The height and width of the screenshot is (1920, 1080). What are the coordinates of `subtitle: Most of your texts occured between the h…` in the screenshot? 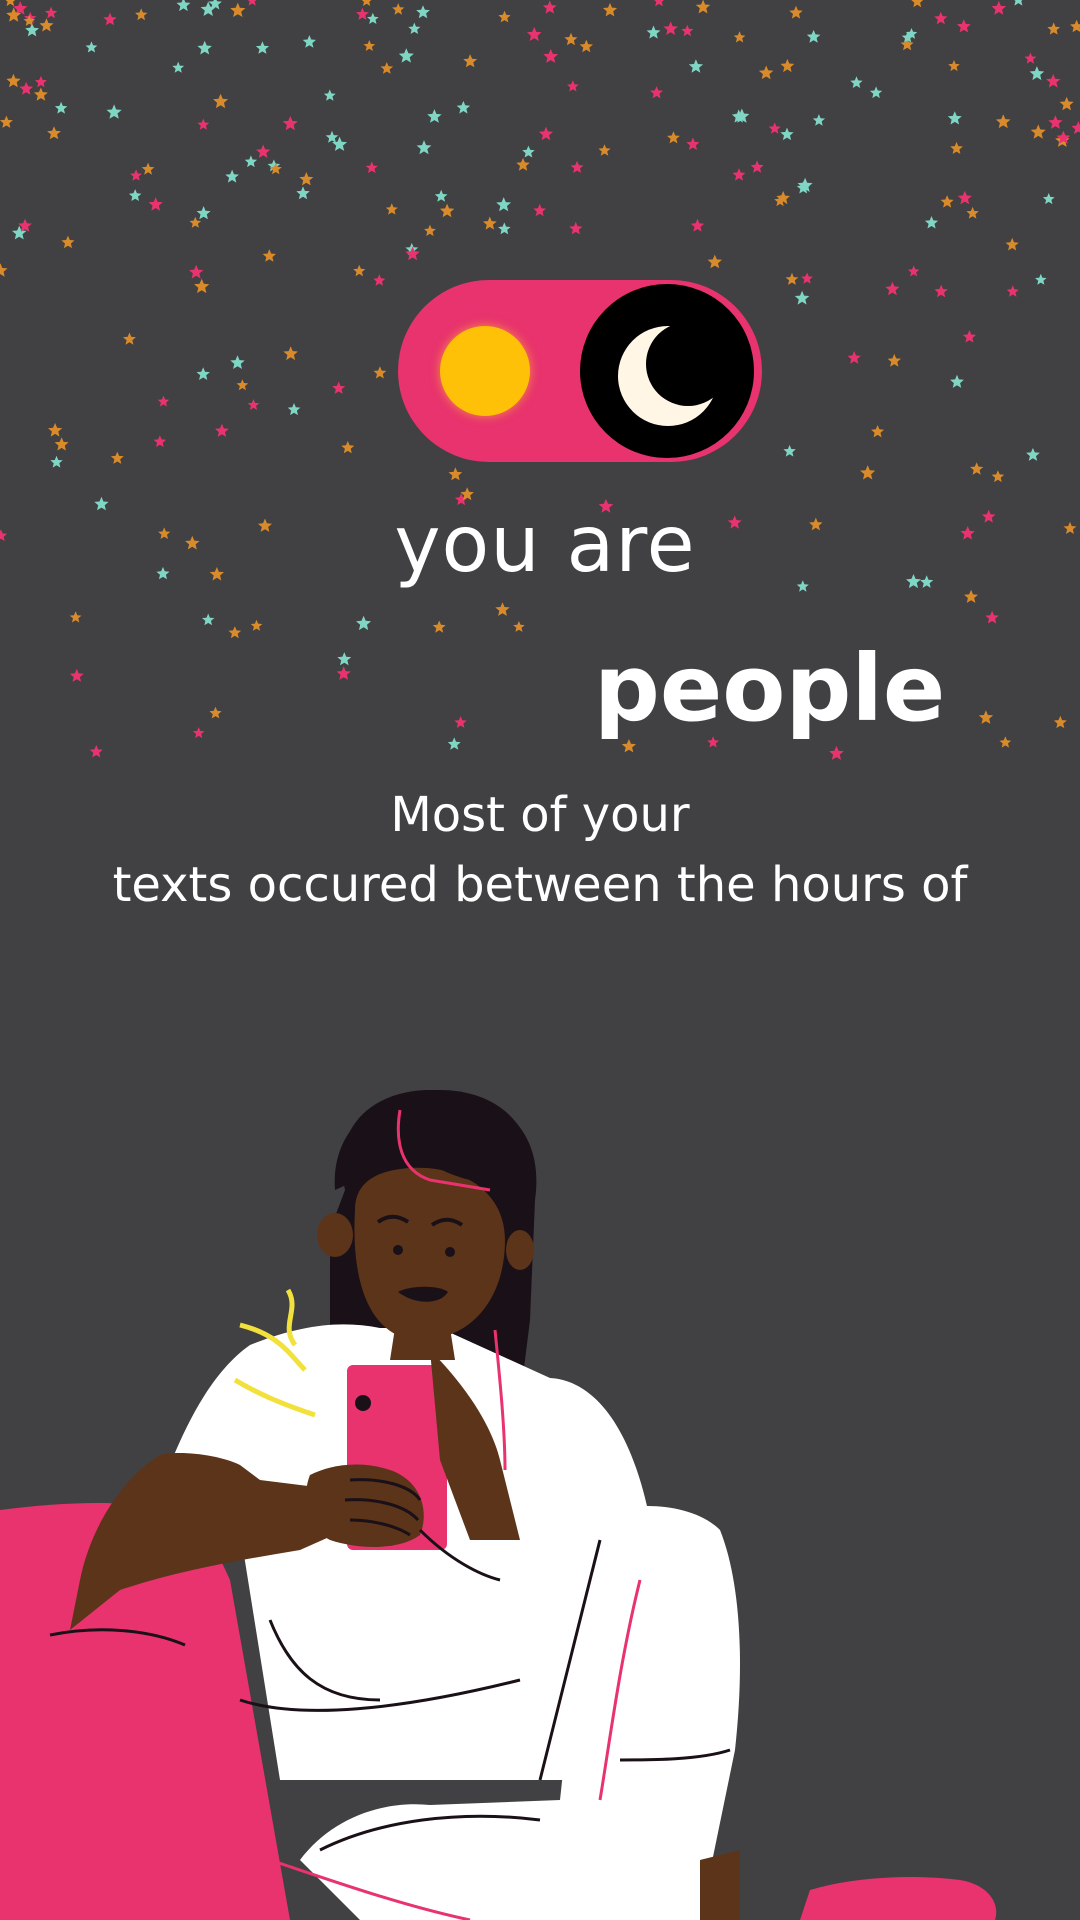 It's located at (540, 850).